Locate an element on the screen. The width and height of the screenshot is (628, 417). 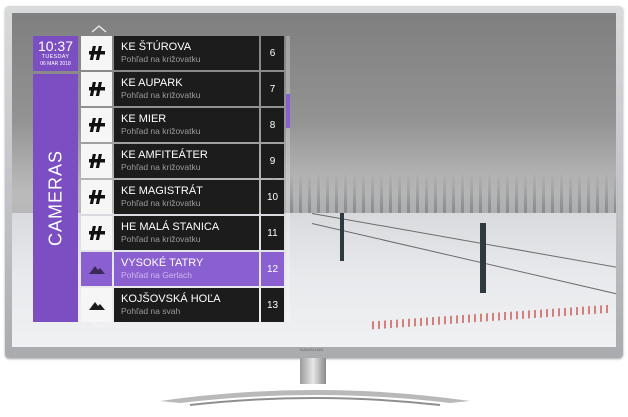
camera-info: KE AUPARK Pohľad na križovatku is located at coordinates (186, 89).